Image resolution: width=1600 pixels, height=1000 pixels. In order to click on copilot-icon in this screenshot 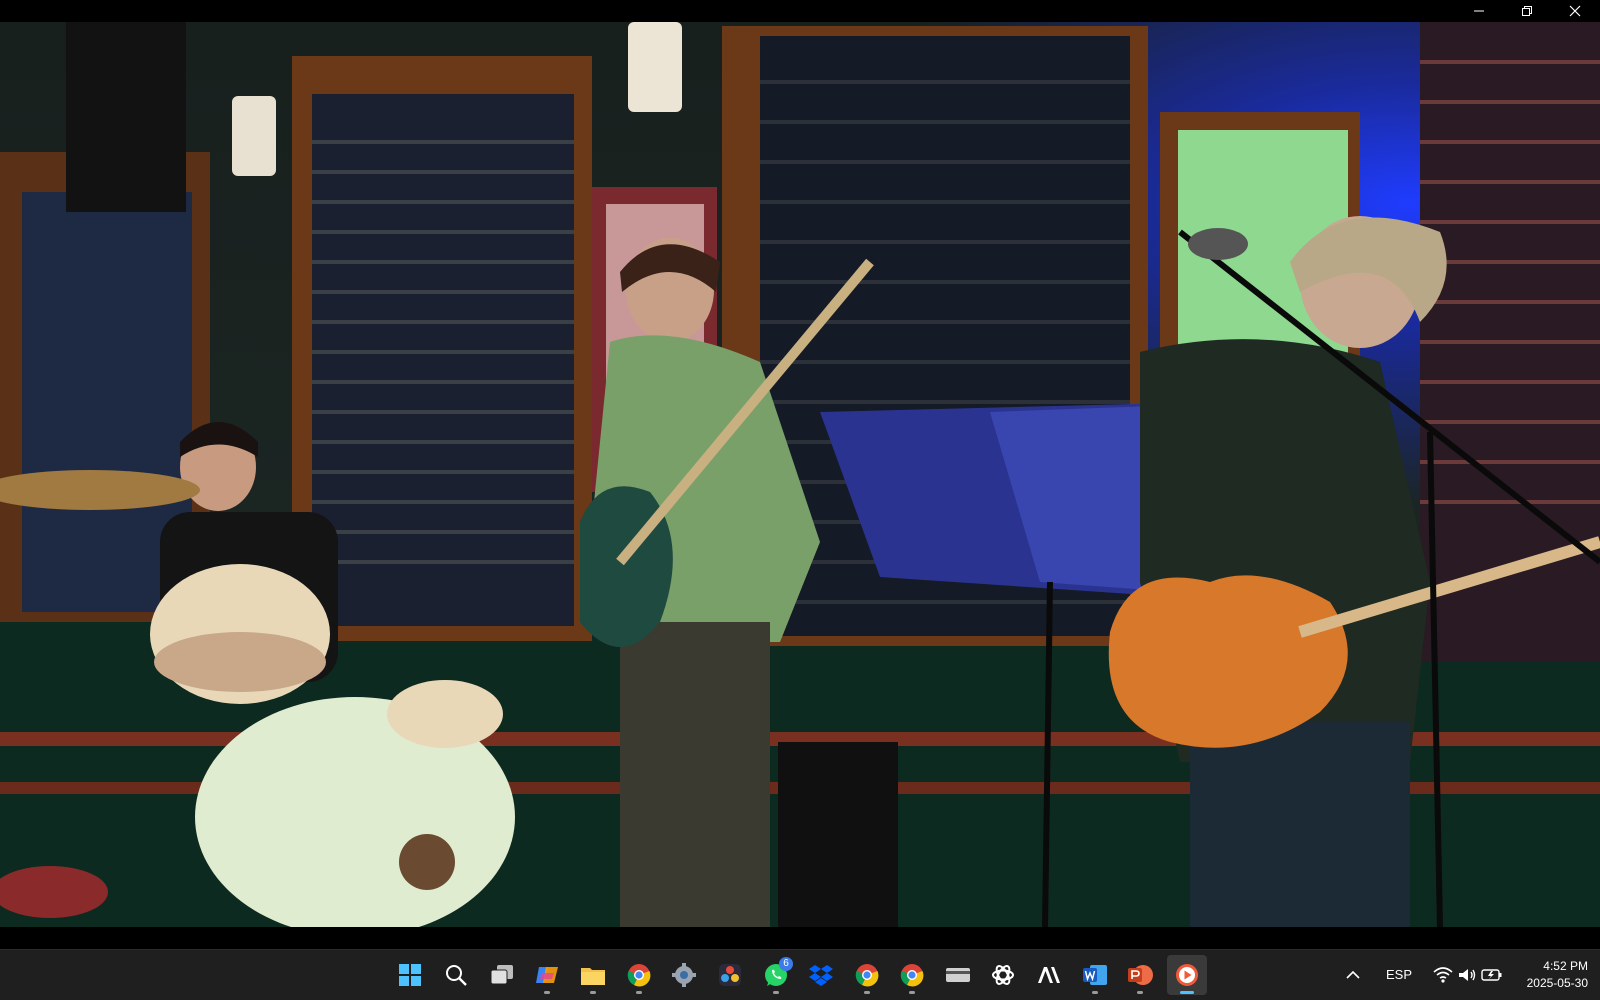, I will do `click(547, 975)`.